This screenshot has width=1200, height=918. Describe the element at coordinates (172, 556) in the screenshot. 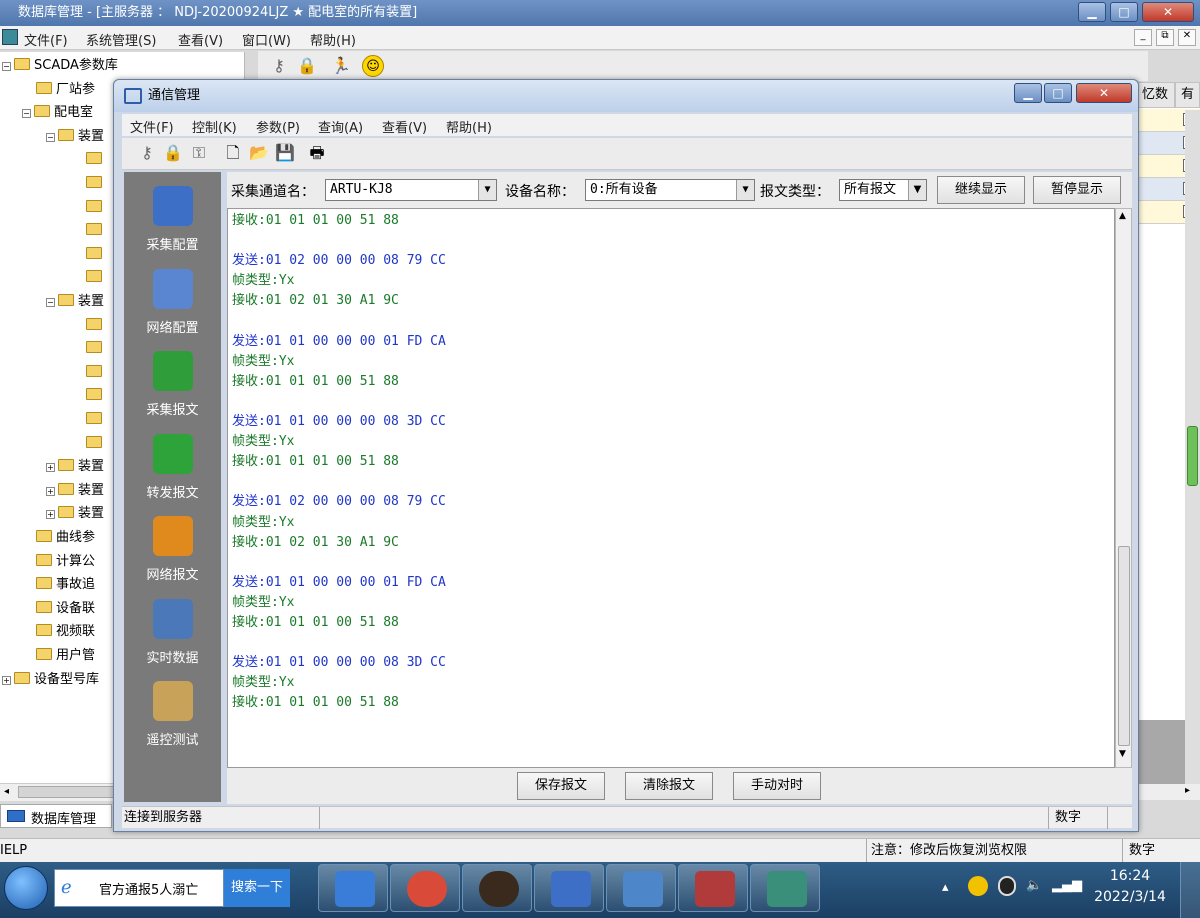

I see `nav-item: 网络报文` at that location.